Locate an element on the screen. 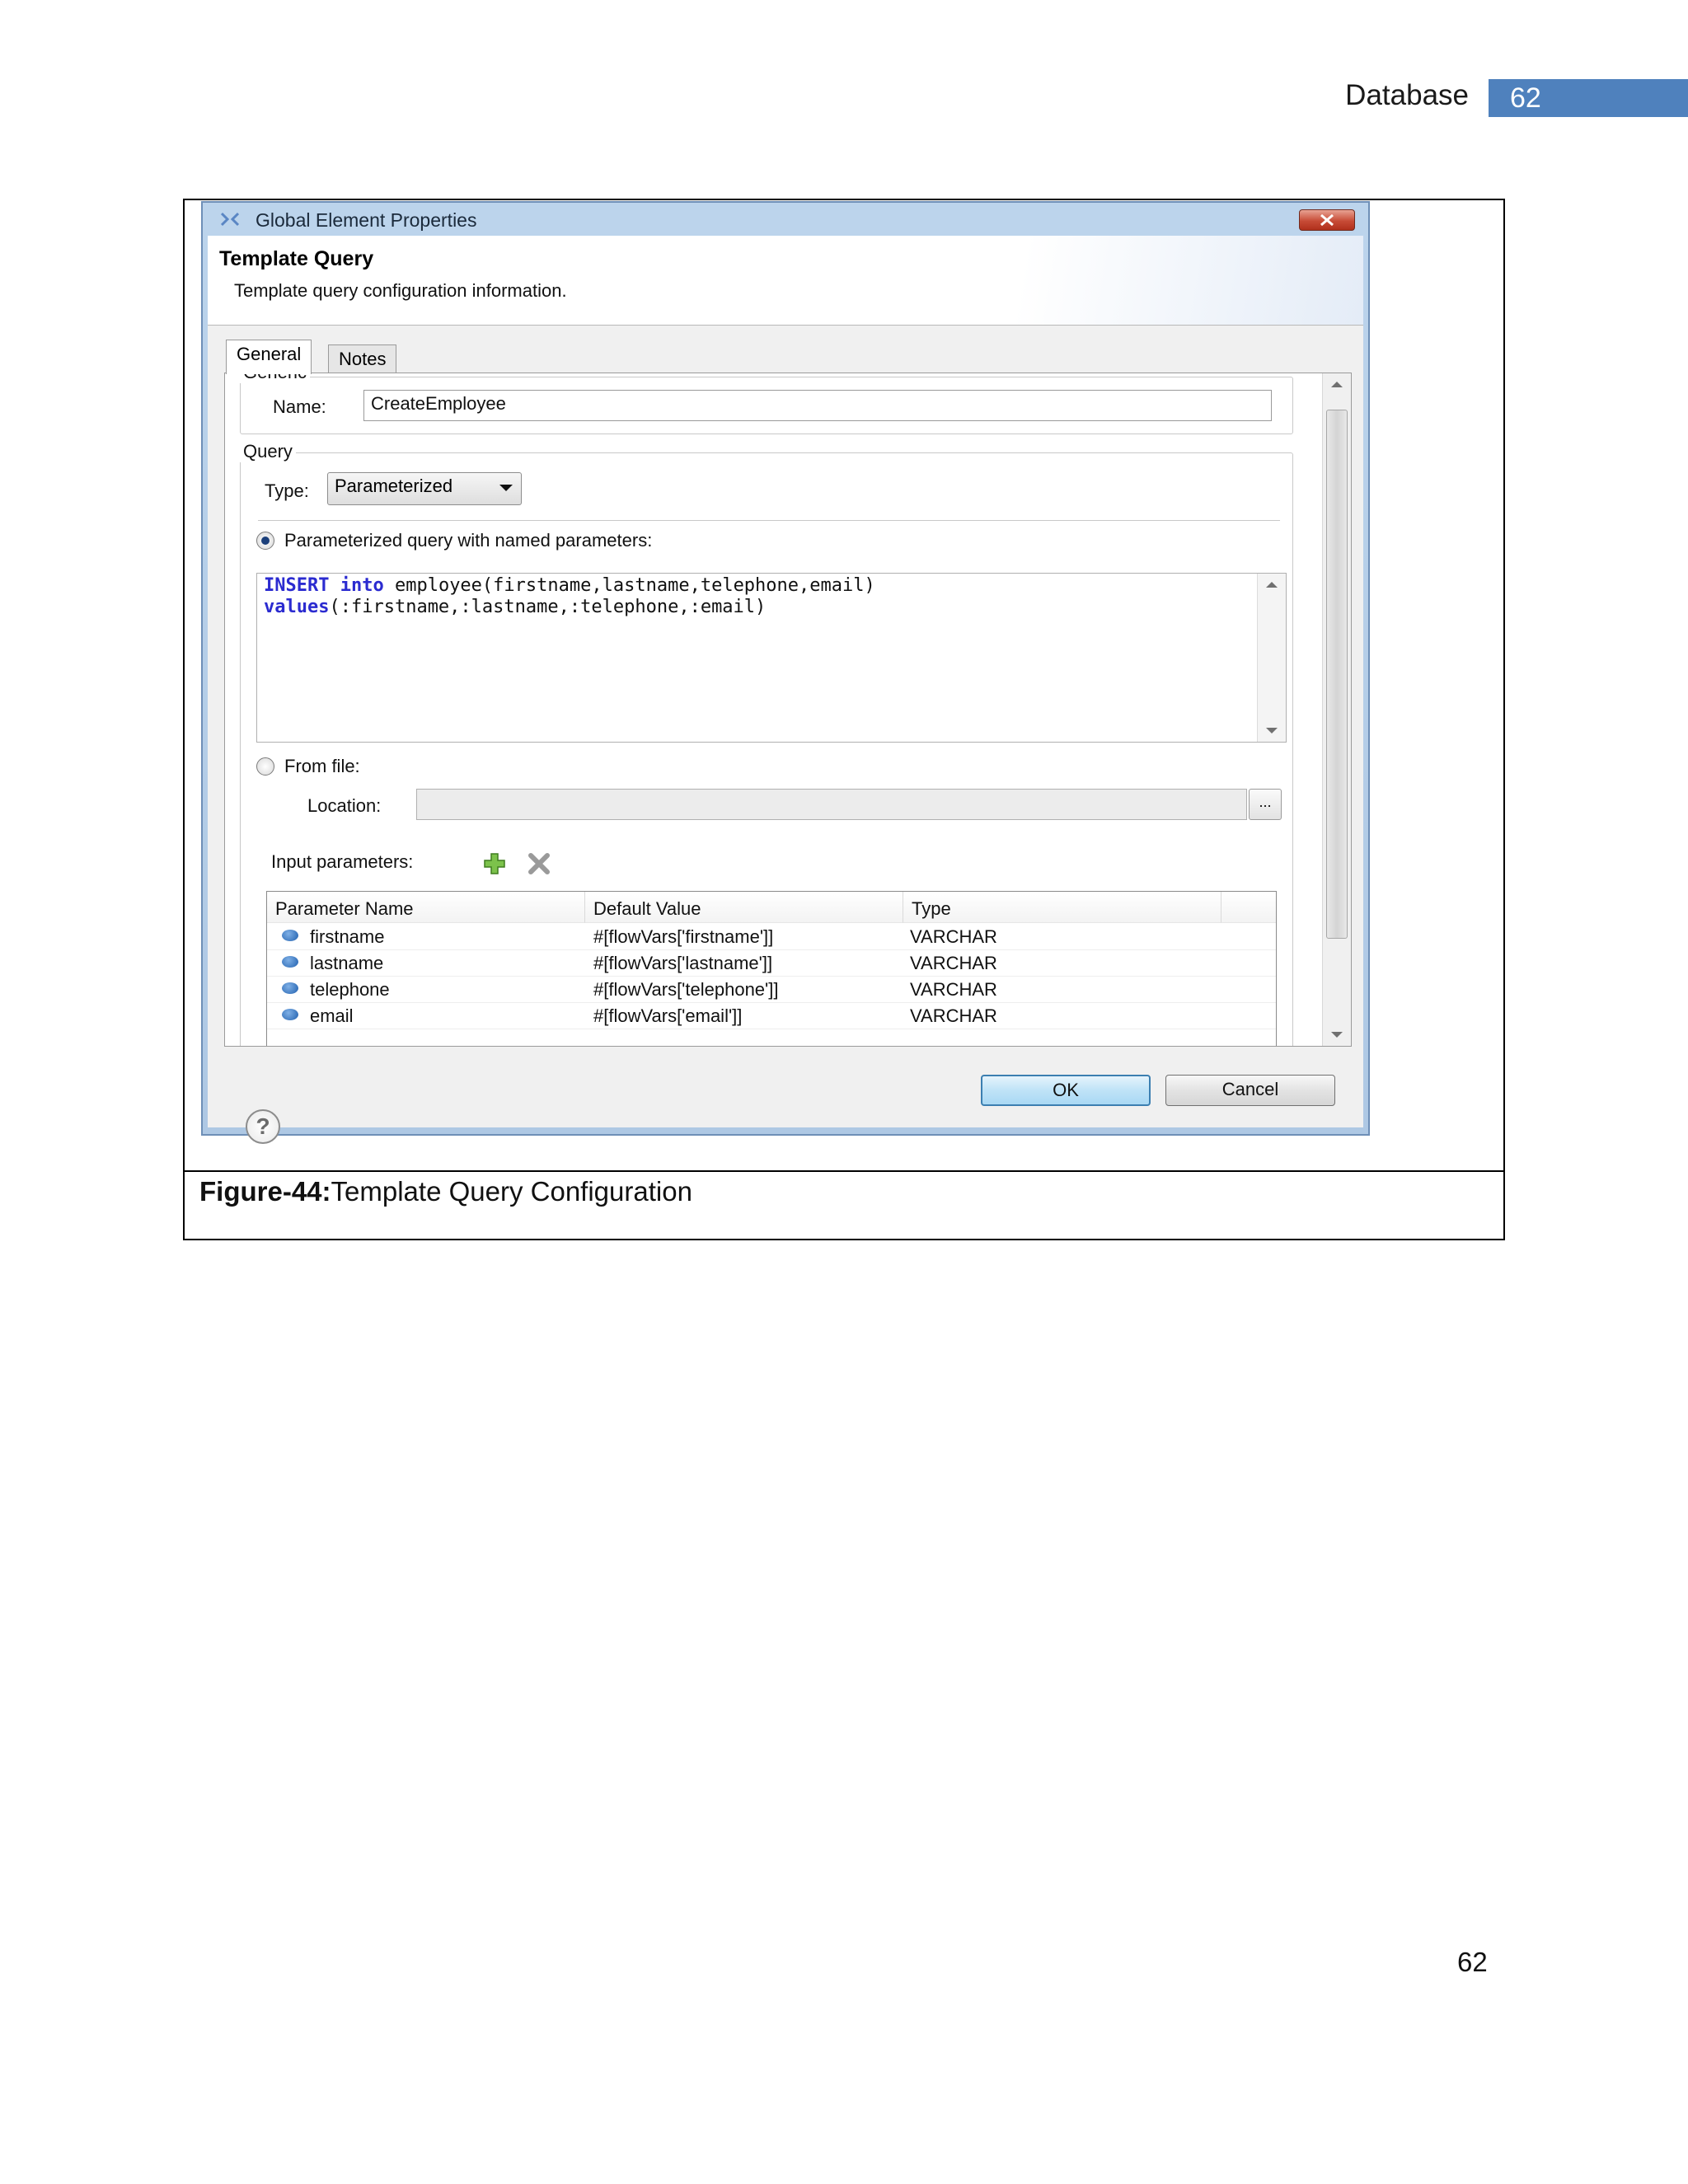  parameter-name: lastname is located at coordinates (347, 963).